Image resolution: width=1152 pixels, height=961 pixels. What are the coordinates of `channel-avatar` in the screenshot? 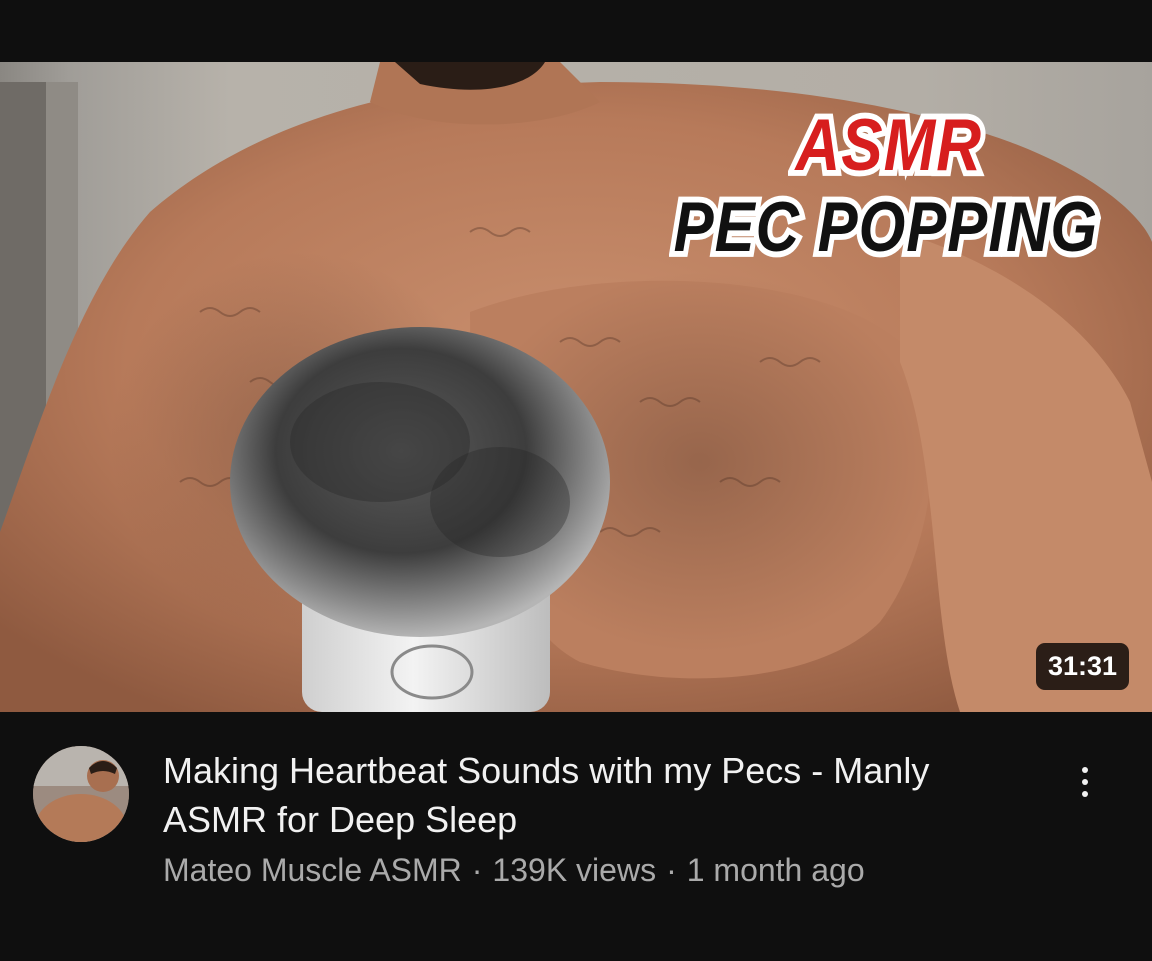 It's located at (81, 794).